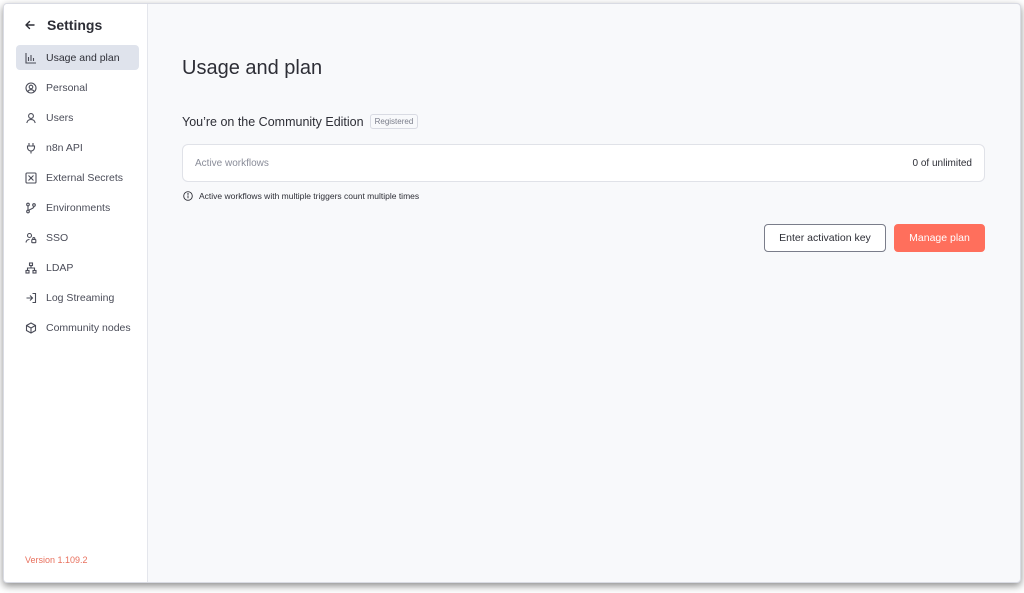 This screenshot has width=1024, height=593. I want to click on sidebar-item-label: SSO, so click(57, 237).